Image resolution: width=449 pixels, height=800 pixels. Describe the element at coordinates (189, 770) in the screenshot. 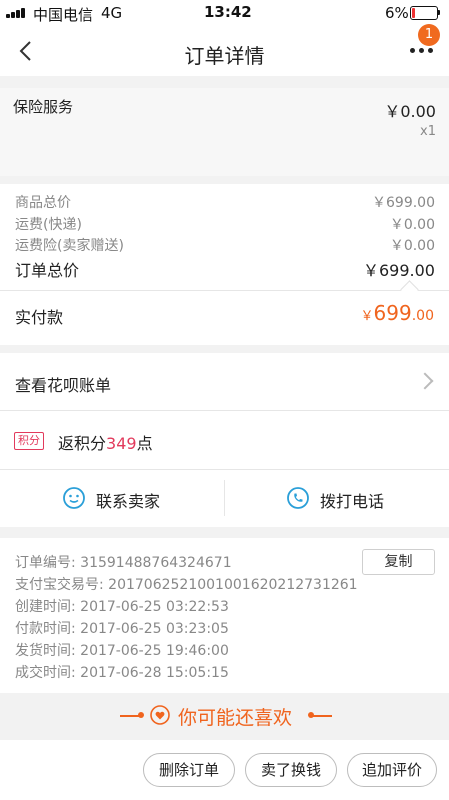

I see `delete-order-button: 删除订单` at that location.